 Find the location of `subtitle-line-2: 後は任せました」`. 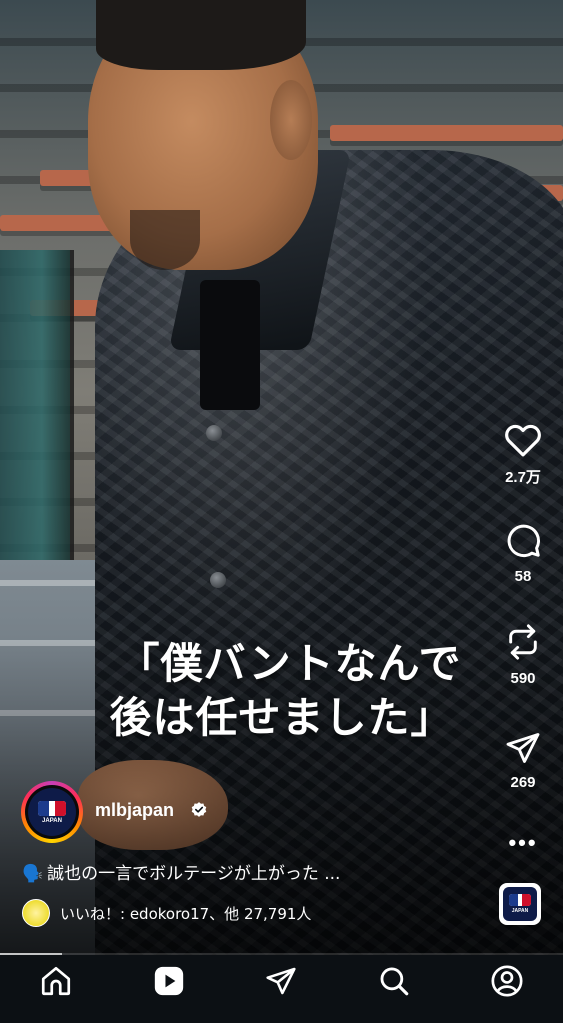

subtitle-line-2: 後は任せました」 is located at coordinates (281, 717).